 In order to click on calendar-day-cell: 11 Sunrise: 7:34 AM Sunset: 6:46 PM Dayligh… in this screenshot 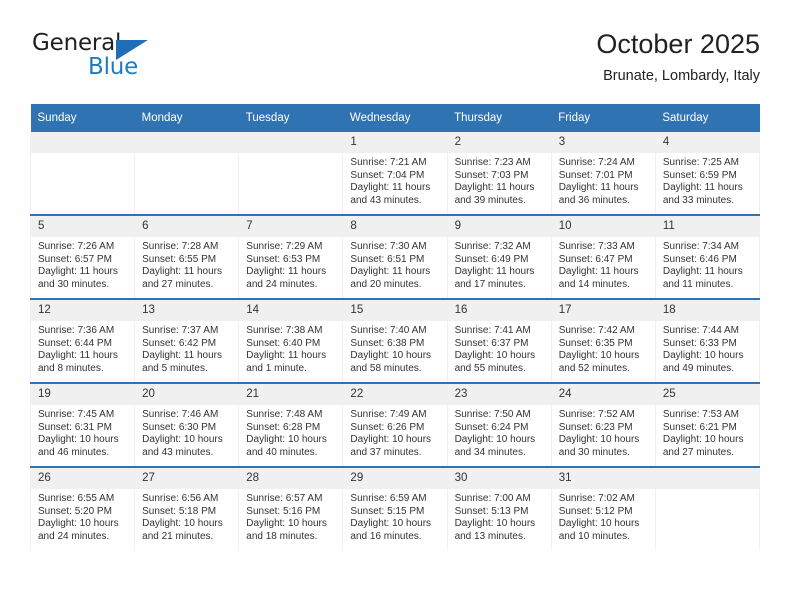, I will do `click(707, 256)`.